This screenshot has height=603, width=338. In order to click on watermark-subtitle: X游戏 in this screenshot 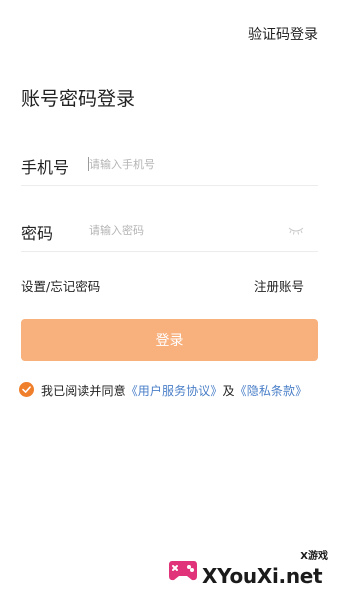, I will do `click(314, 556)`.